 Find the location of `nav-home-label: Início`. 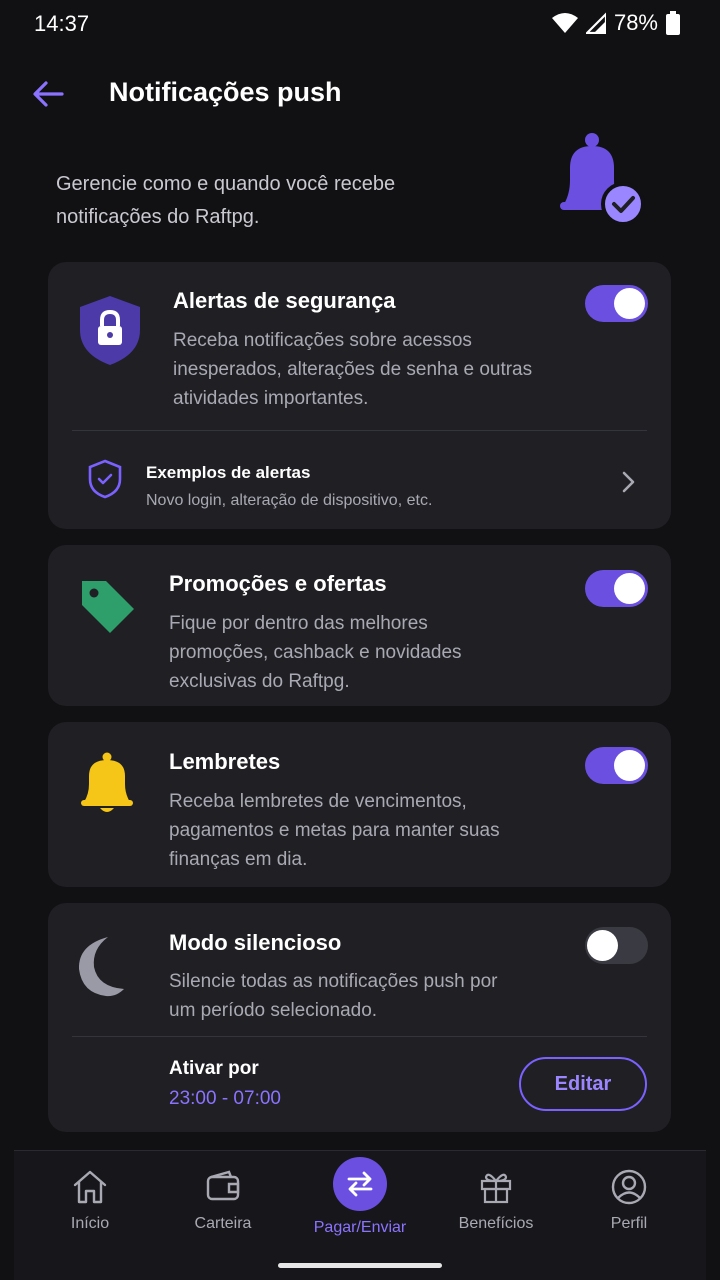

nav-home-label: Início is located at coordinates (90, 1223).